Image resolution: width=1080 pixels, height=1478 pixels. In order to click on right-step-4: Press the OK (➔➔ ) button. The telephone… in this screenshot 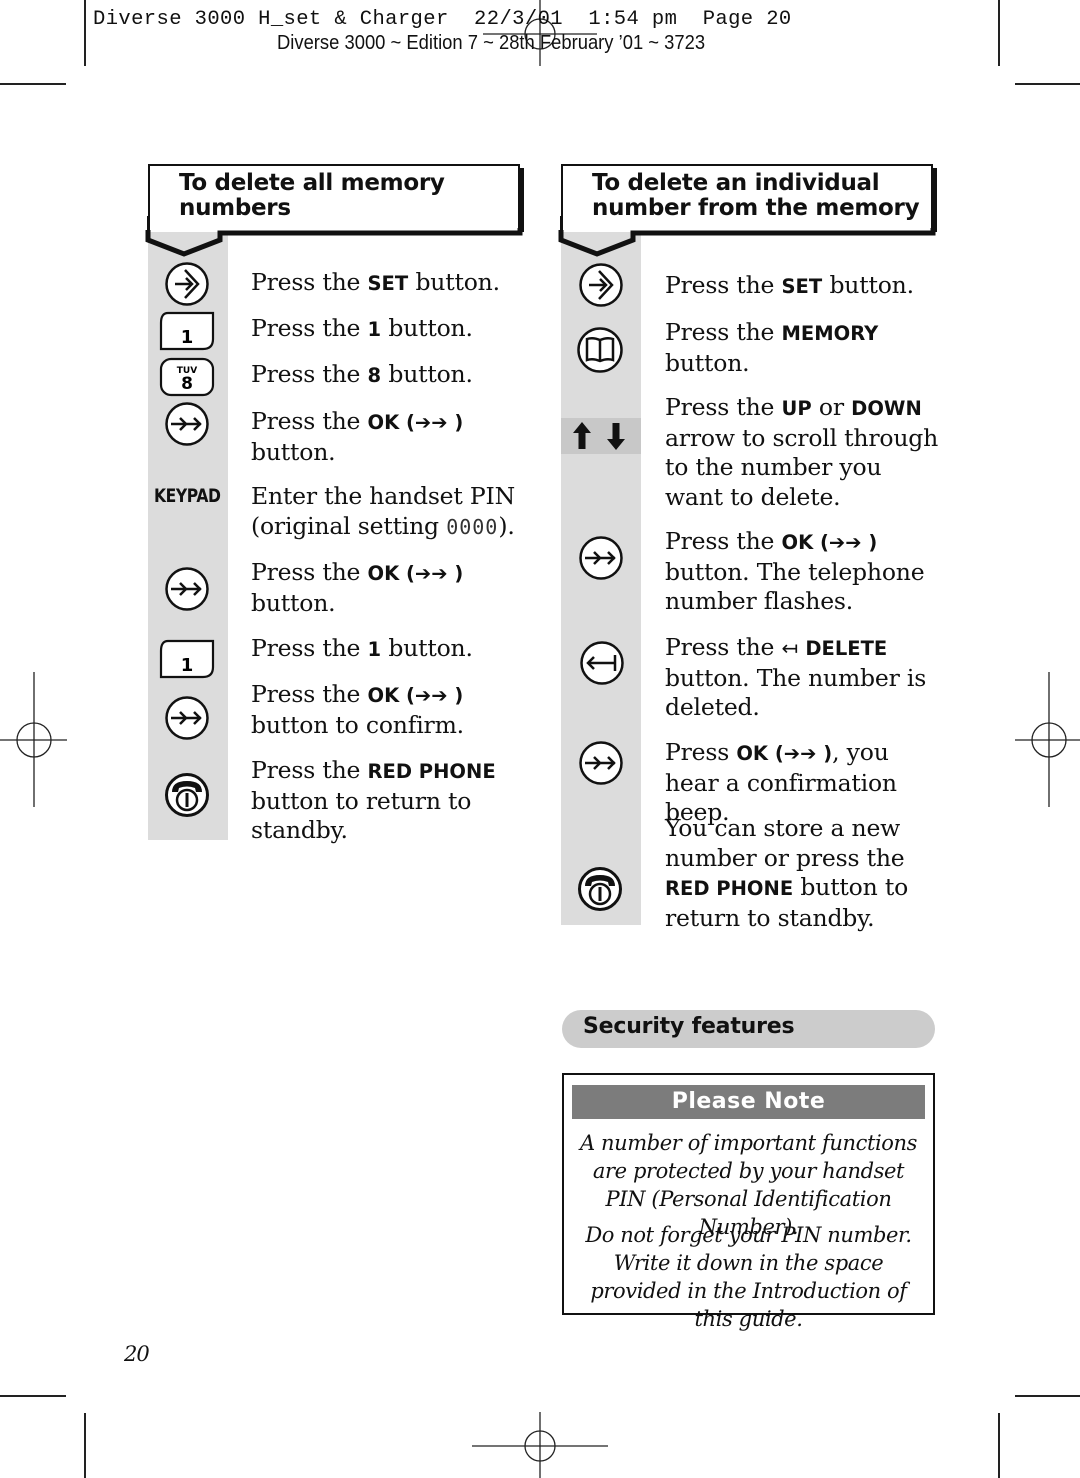, I will do `click(795, 571)`.